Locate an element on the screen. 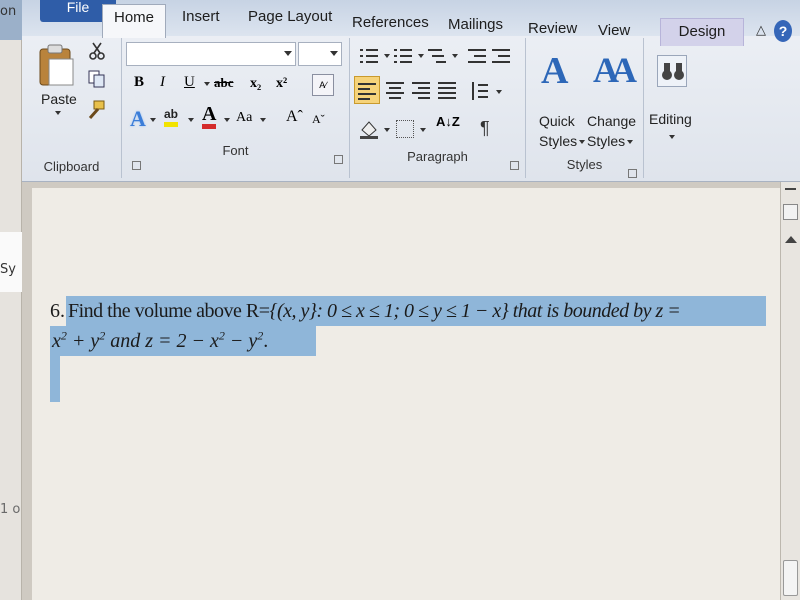 Image resolution: width=800 pixels, height=600 pixels. text-effects-button: A is located at coordinates (138, 119).